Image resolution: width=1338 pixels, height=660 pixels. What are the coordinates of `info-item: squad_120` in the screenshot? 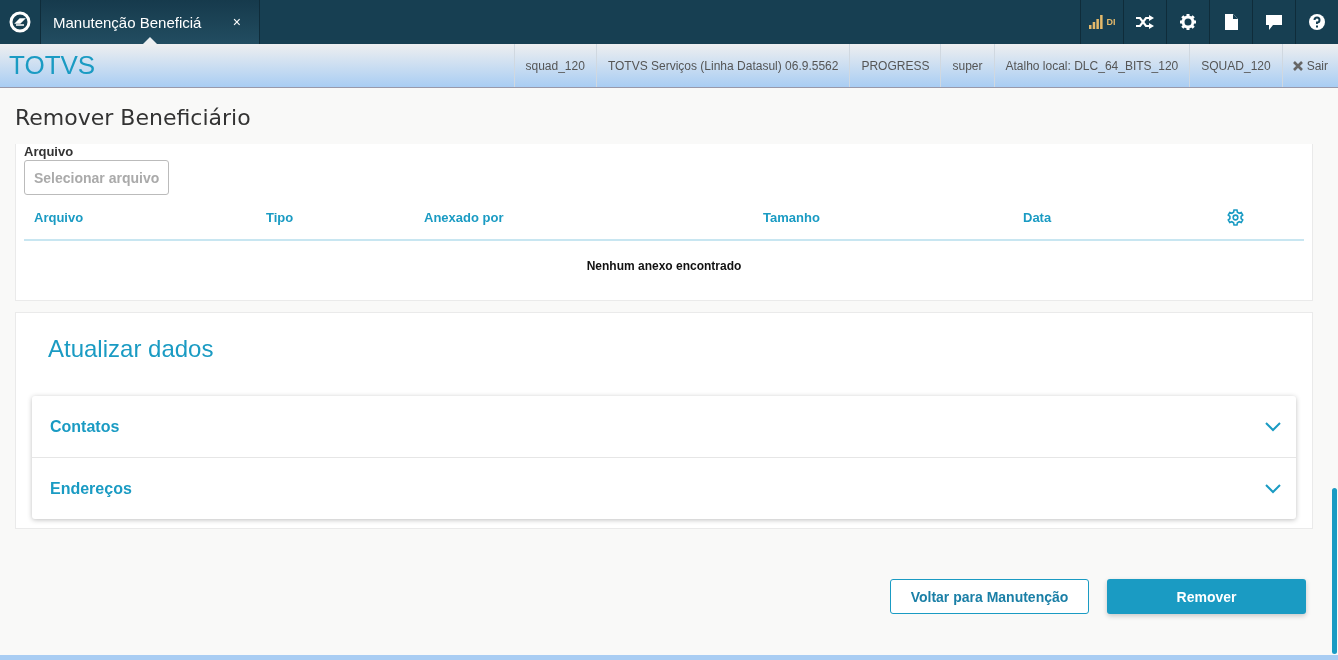 It's located at (554, 65).